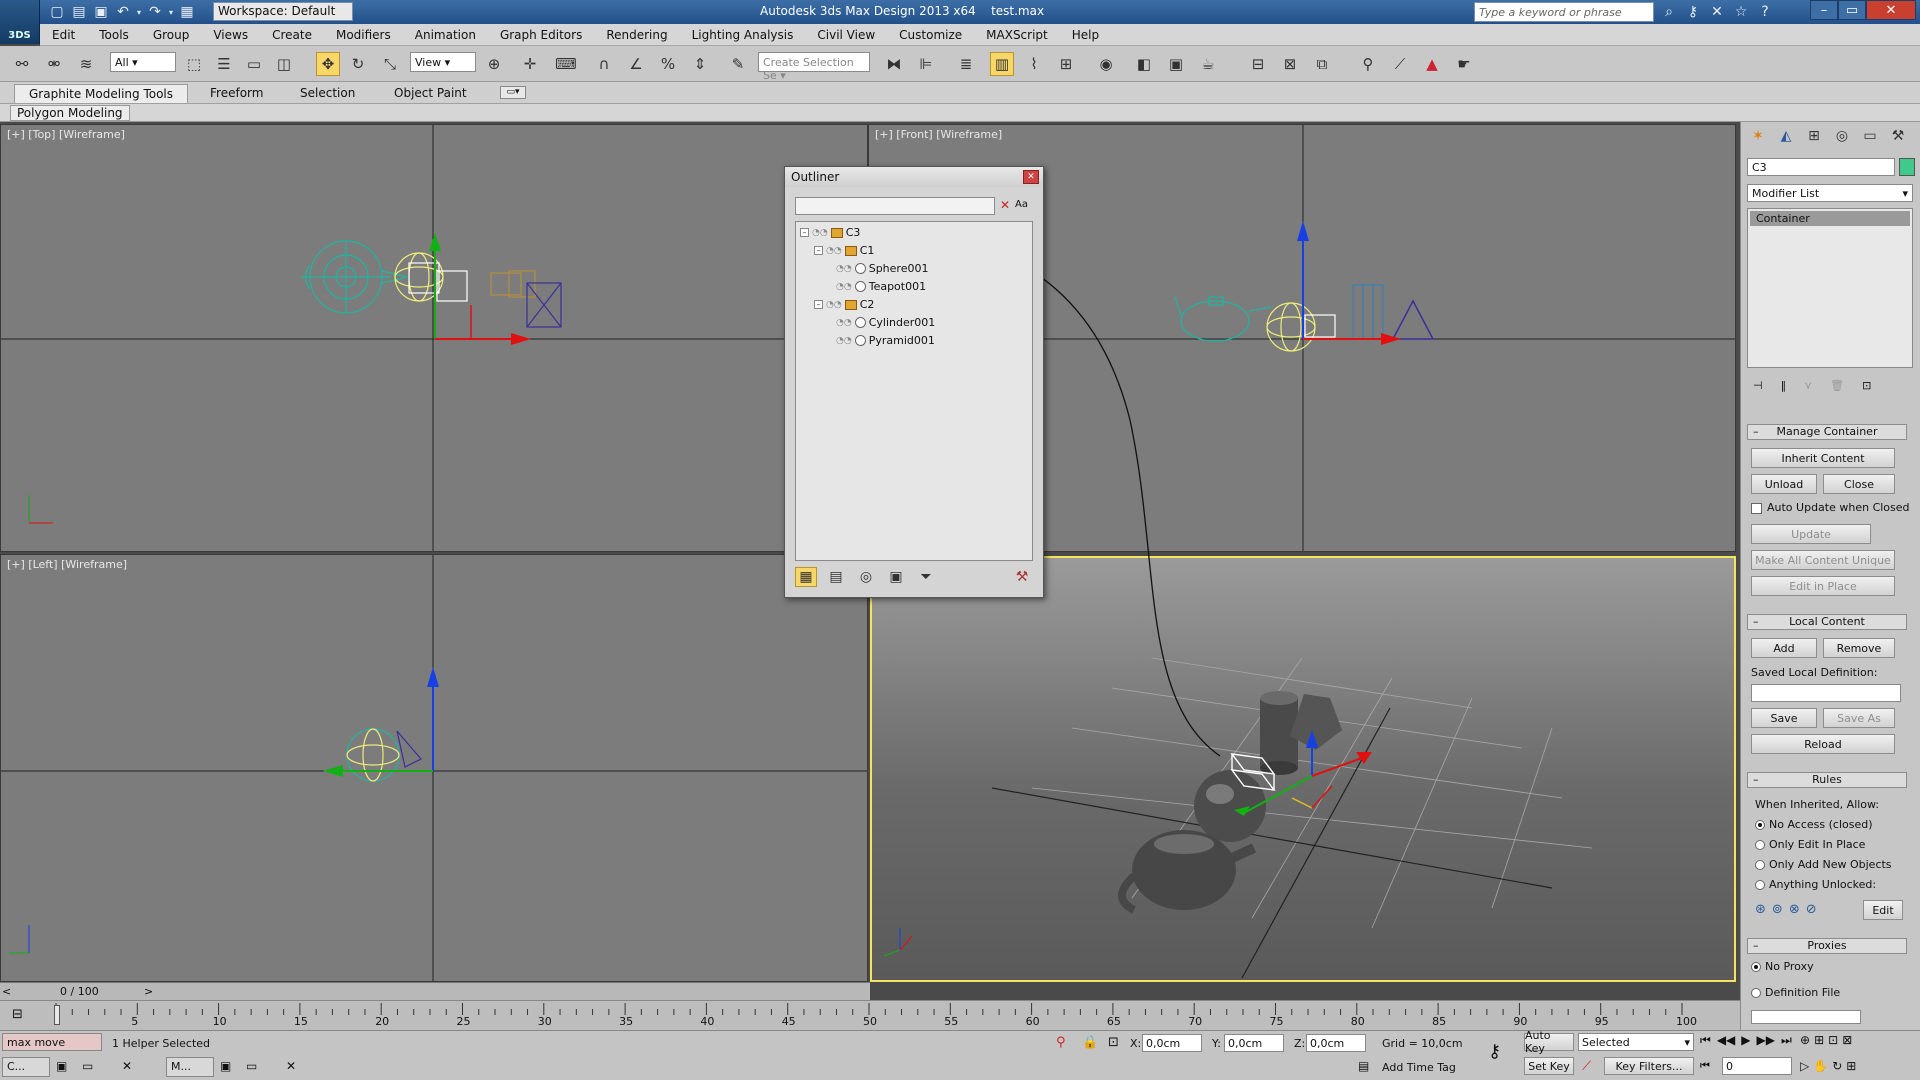 Image resolution: width=1920 pixels, height=1080 pixels. Describe the element at coordinates (1717, 12) in the screenshot. I see `communication-icon: ✕` at that location.